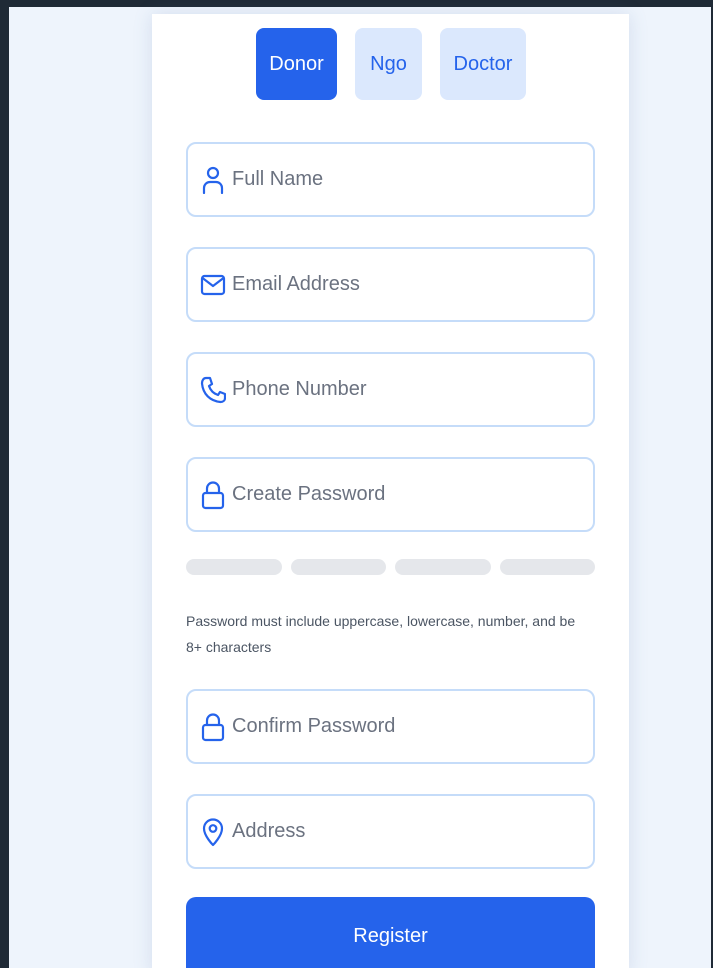  Describe the element at coordinates (388, 64) in the screenshot. I see `tab-ngo: Ngo` at that location.